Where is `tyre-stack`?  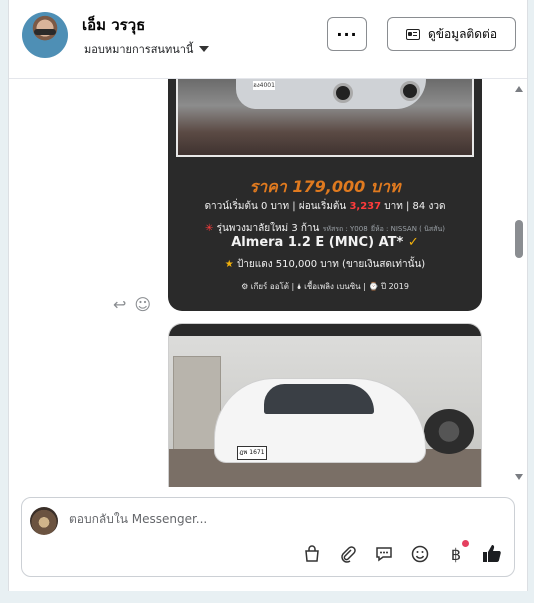
tyre-stack is located at coordinates (449, 431).